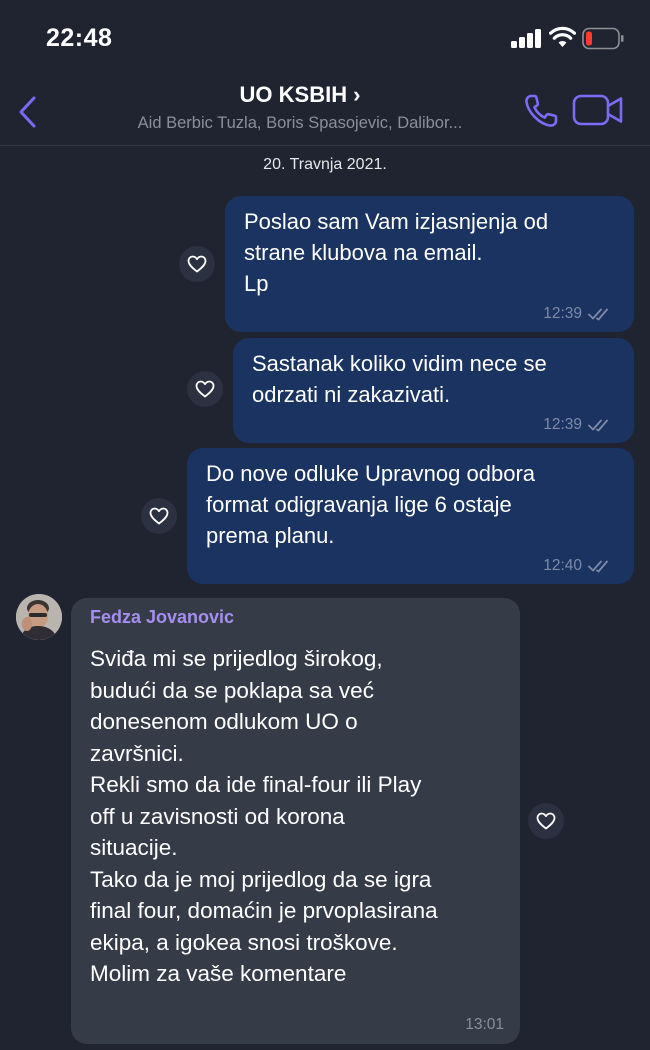  I want to click on video-camera-icon, so click(598, 110).